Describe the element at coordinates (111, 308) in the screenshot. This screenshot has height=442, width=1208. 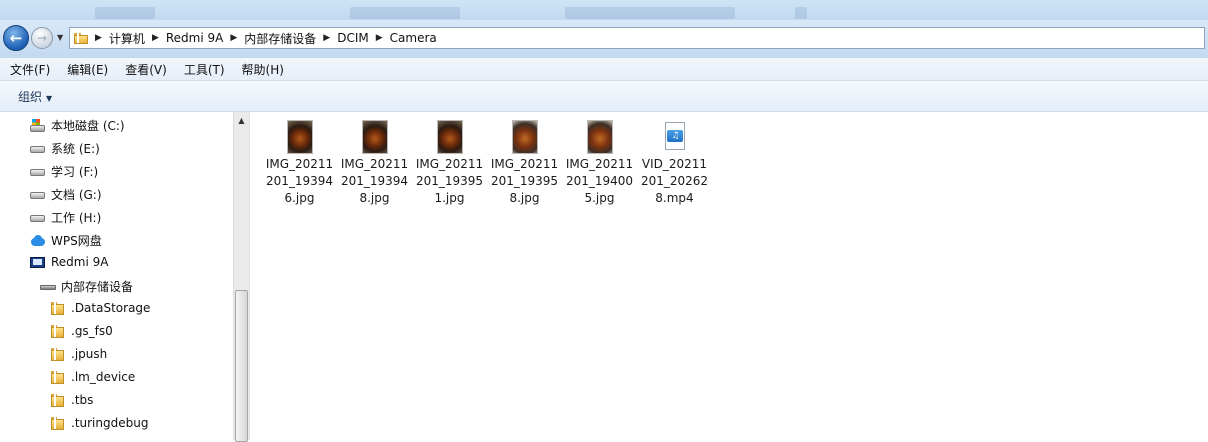
I see `tree-item-label: .DataStorage` at that location.